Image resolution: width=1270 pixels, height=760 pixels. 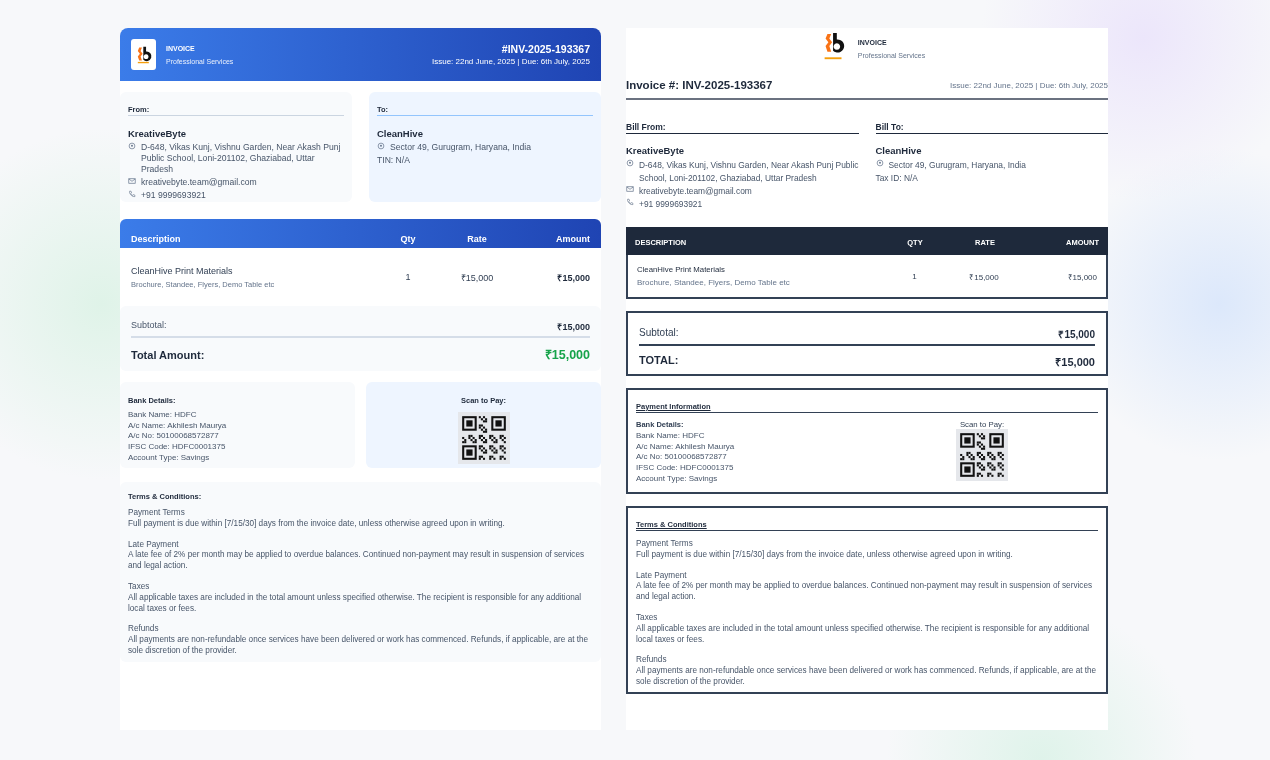 I want to click on total-label: Total Amount:, so click(x=168, y=354).